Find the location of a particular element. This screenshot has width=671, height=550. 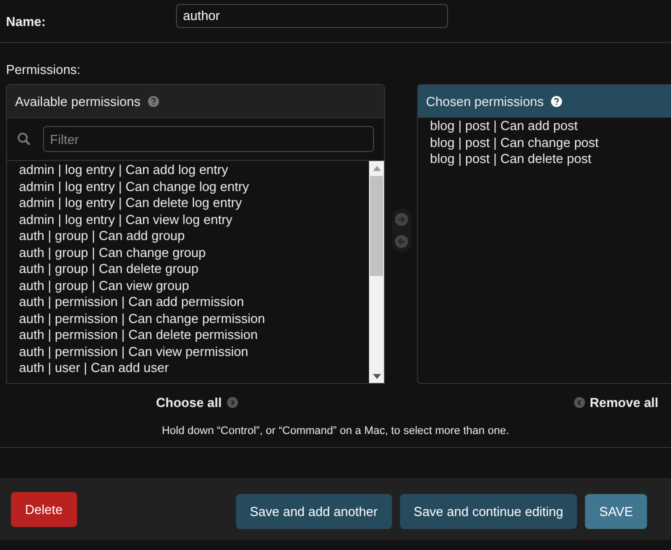

save-option-button: Save and continue editing is located at coordinates (489, 511).